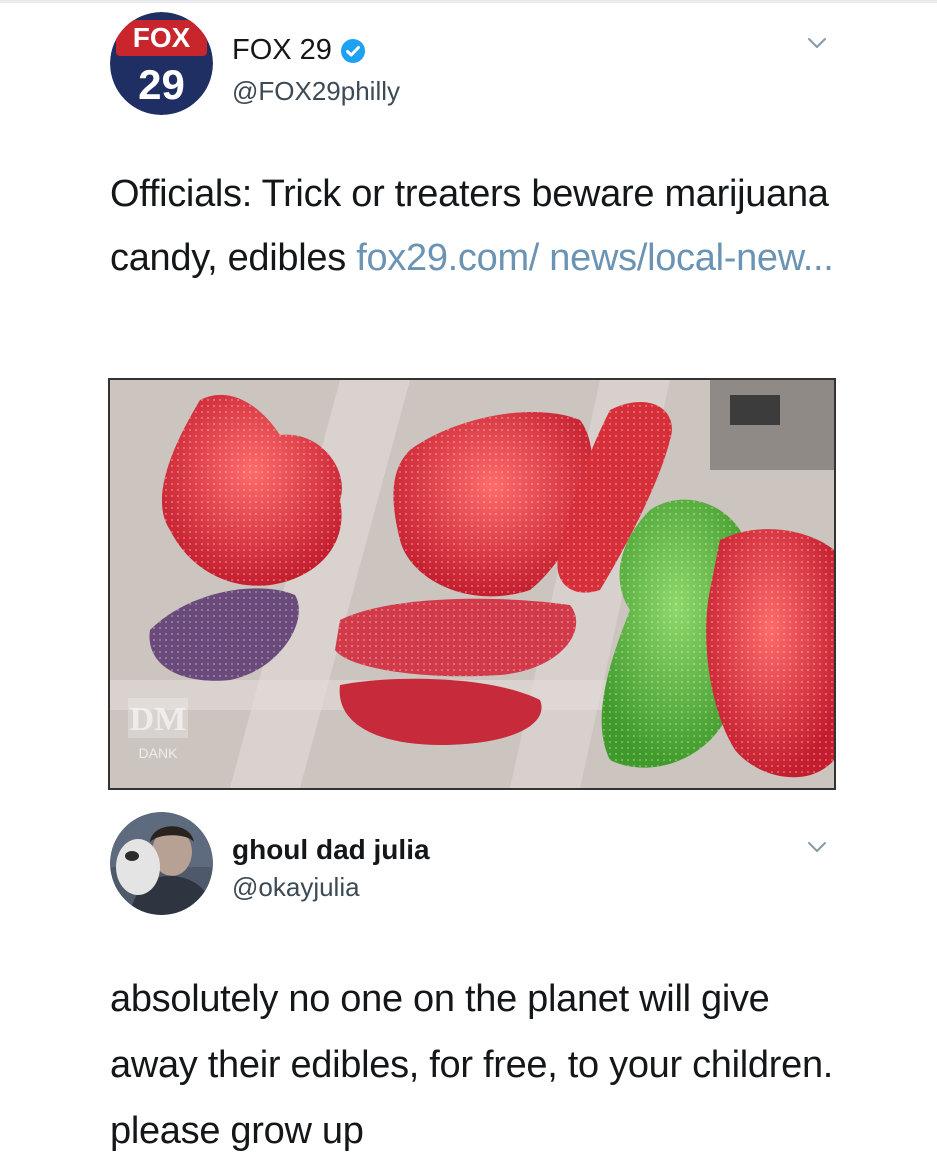 This screenshot has height=1171, width=937. Describe the element at coordinates (161, 84) in the screenshot. I see `avatar-29-text: 29` at that location.